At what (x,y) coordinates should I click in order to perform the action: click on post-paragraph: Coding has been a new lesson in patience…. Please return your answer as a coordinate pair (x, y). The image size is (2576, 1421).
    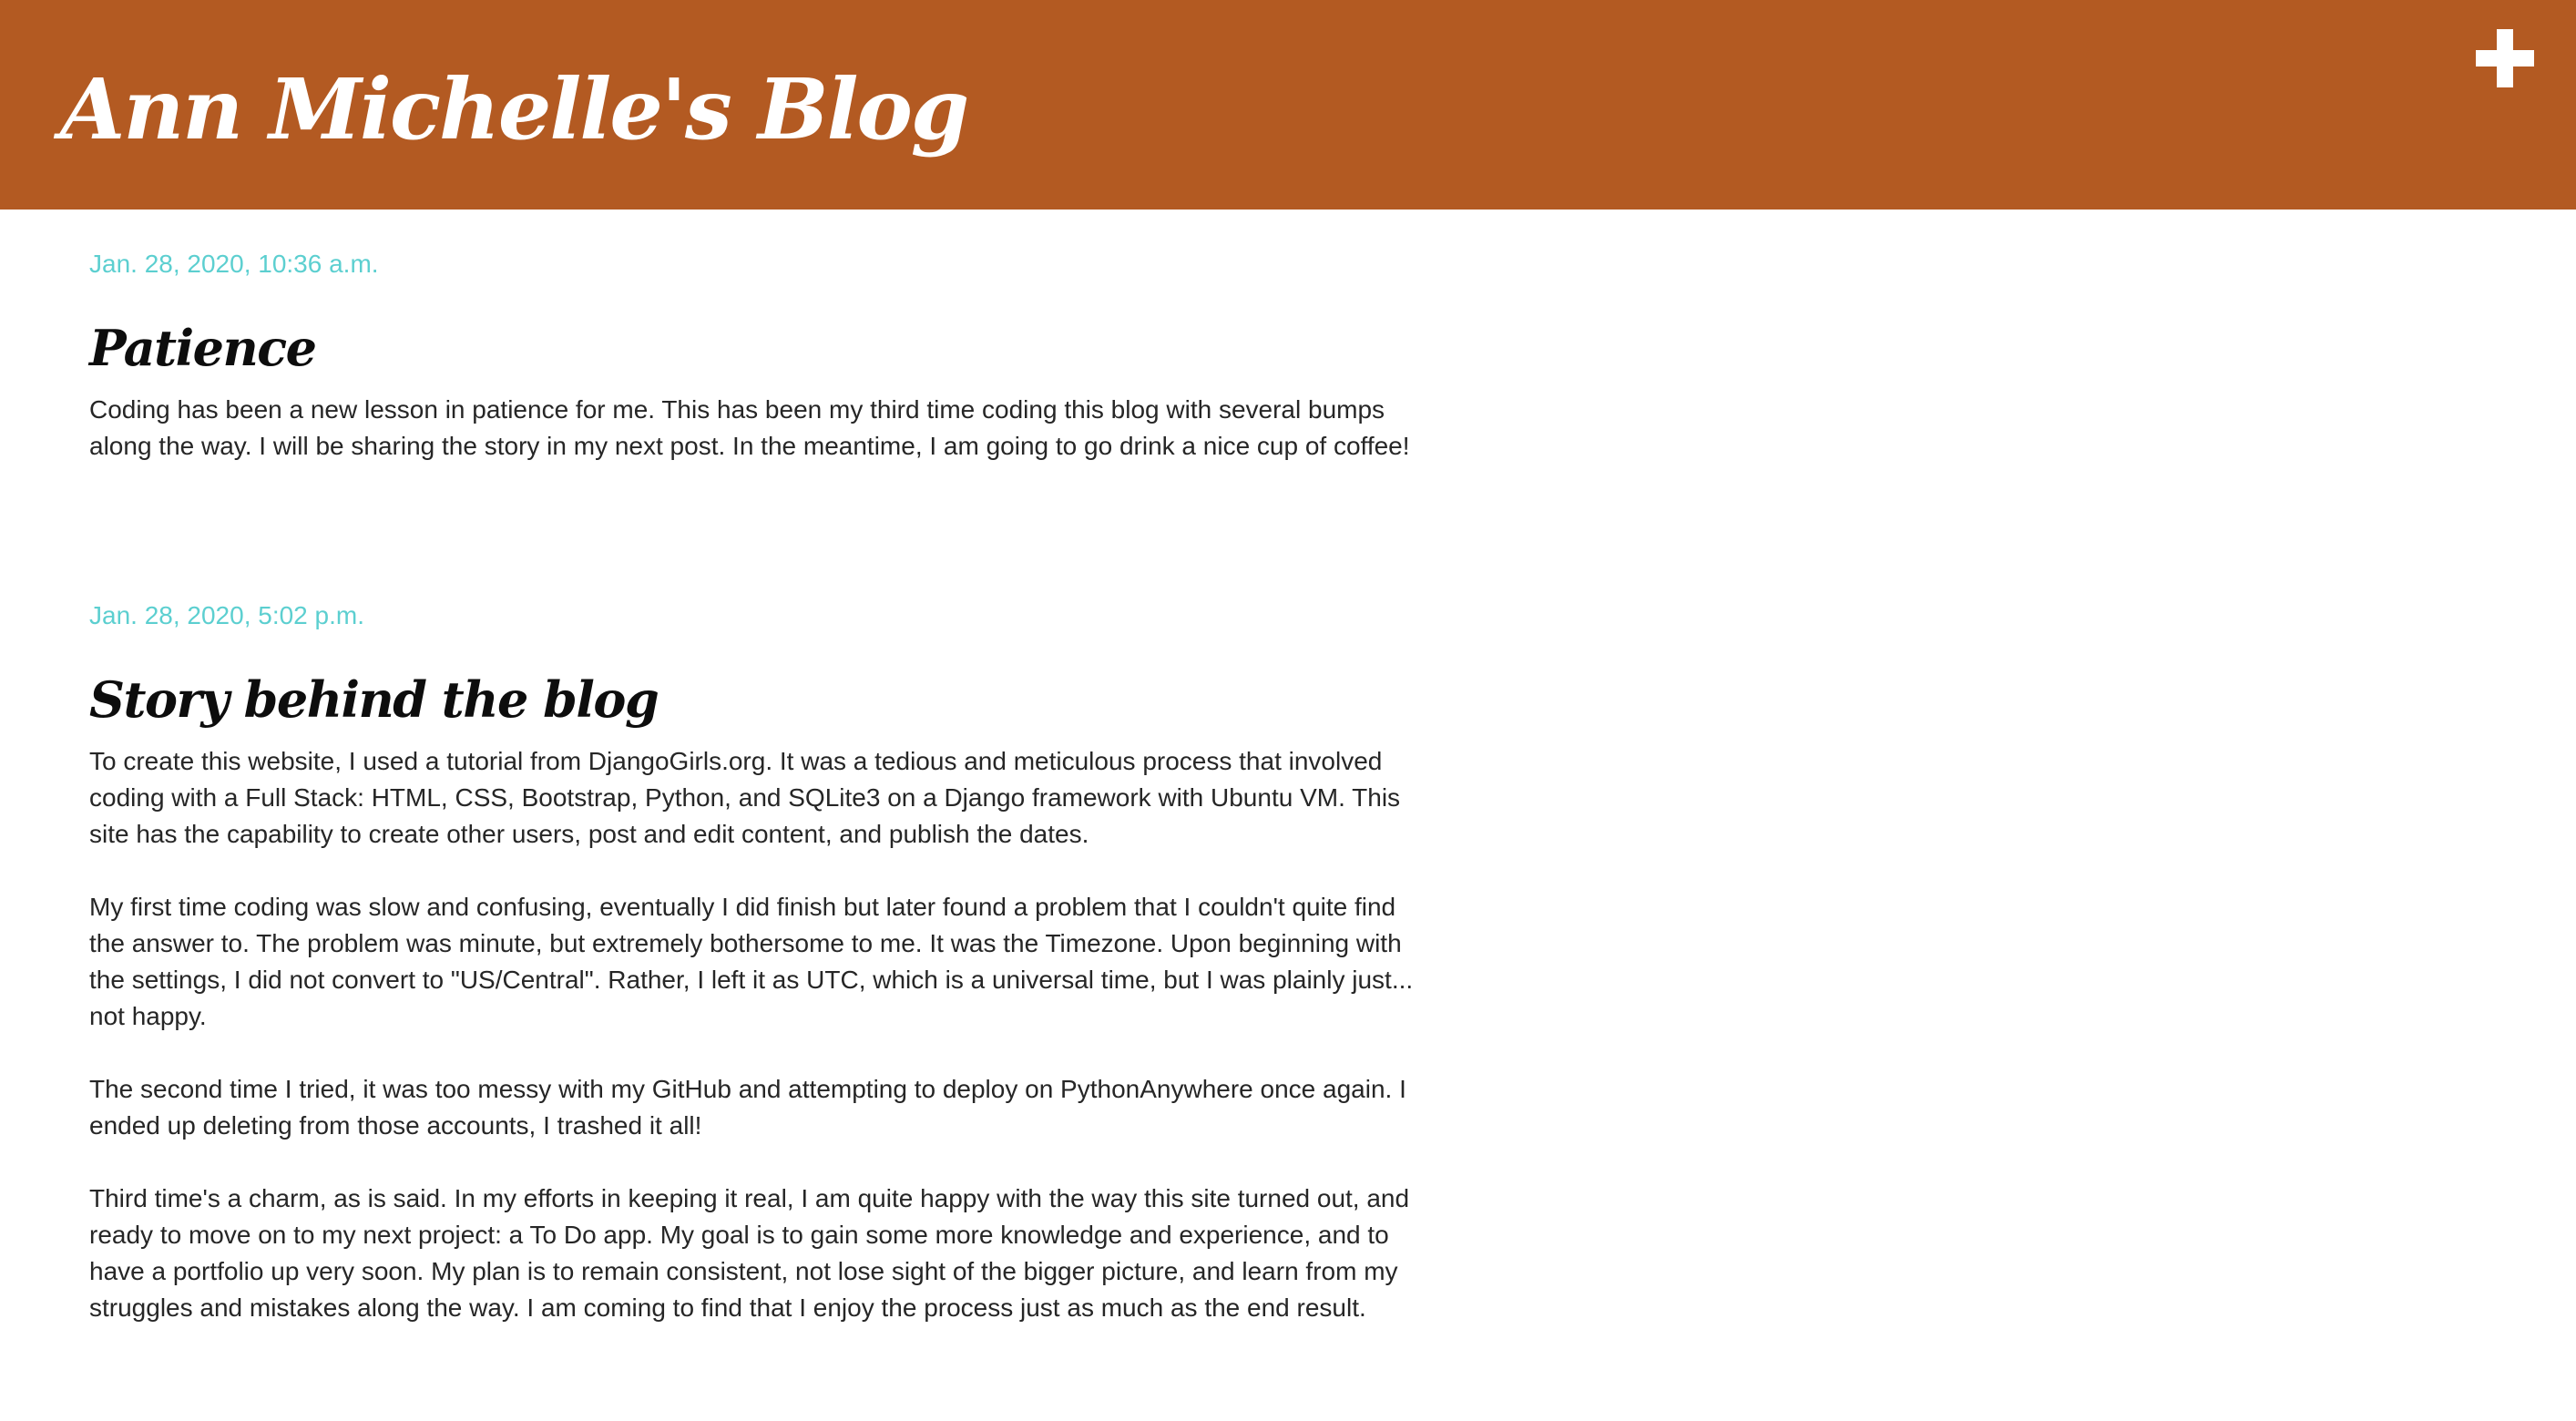
    Looking at the image, I should click on (749, 427).